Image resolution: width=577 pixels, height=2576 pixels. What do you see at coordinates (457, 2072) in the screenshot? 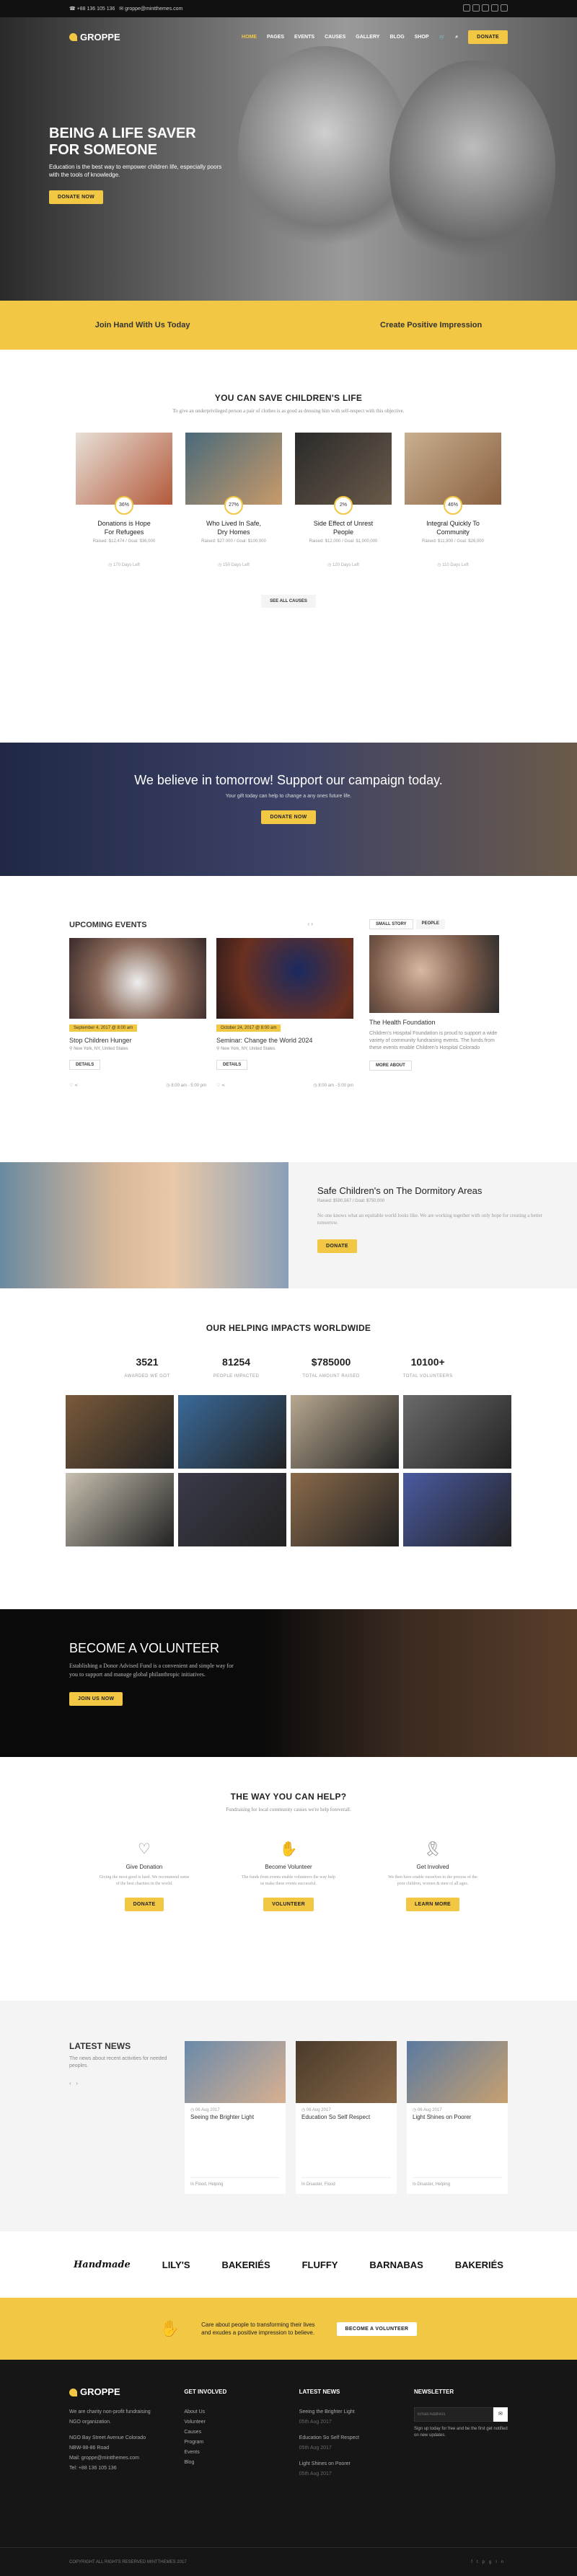
I see `news-image` at bounding box center [457, 2072].